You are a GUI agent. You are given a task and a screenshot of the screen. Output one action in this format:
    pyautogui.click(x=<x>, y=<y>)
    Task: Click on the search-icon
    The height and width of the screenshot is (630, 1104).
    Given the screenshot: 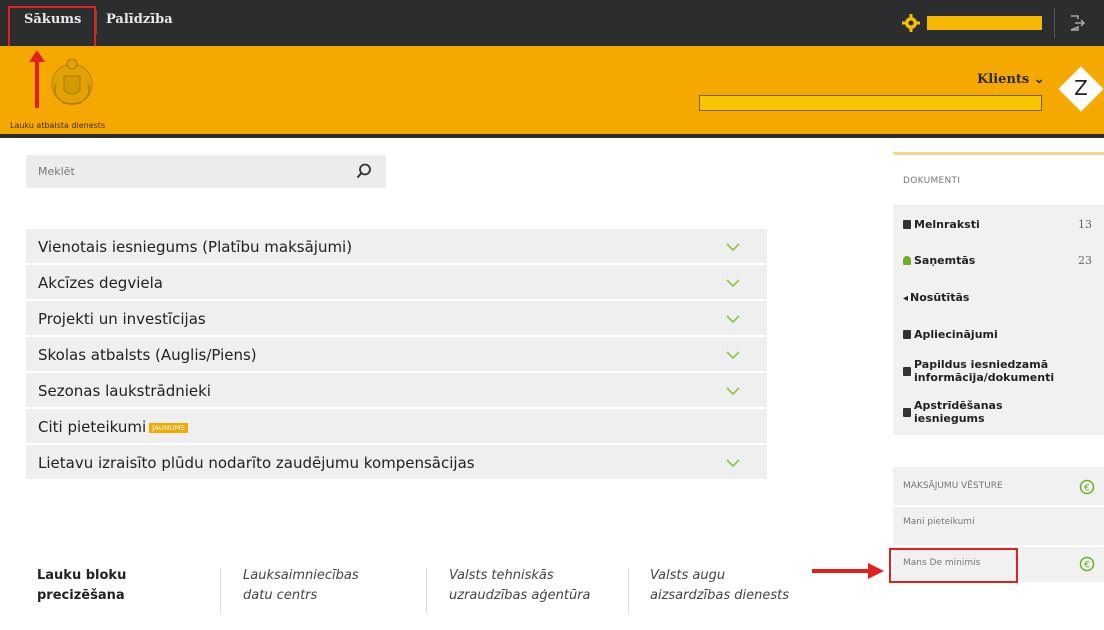 What is the action you would take?
    pyautogui.click(x=364, y=171)
    